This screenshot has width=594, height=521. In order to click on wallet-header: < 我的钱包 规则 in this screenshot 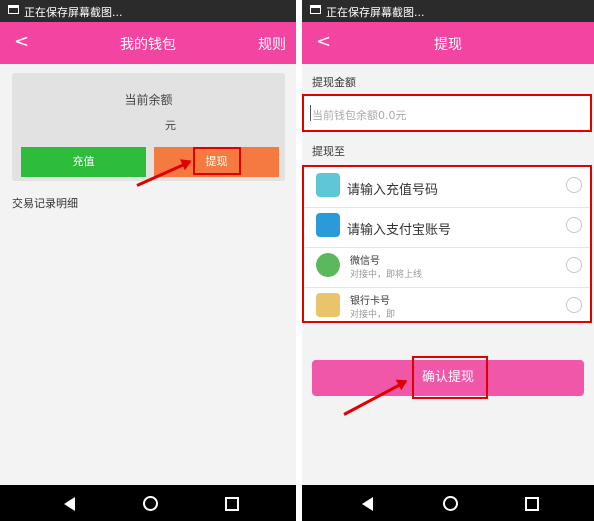, I will do `click(148, 43)`.